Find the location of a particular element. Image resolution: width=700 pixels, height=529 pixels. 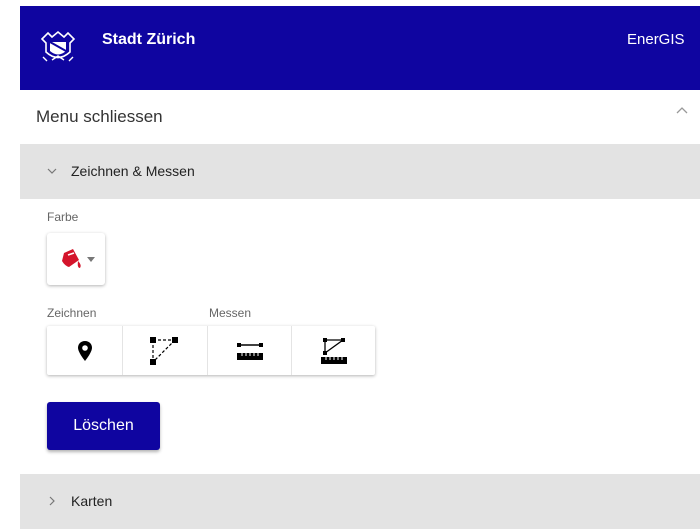

measure-polyline-icon is located at coordinates (333, 350).